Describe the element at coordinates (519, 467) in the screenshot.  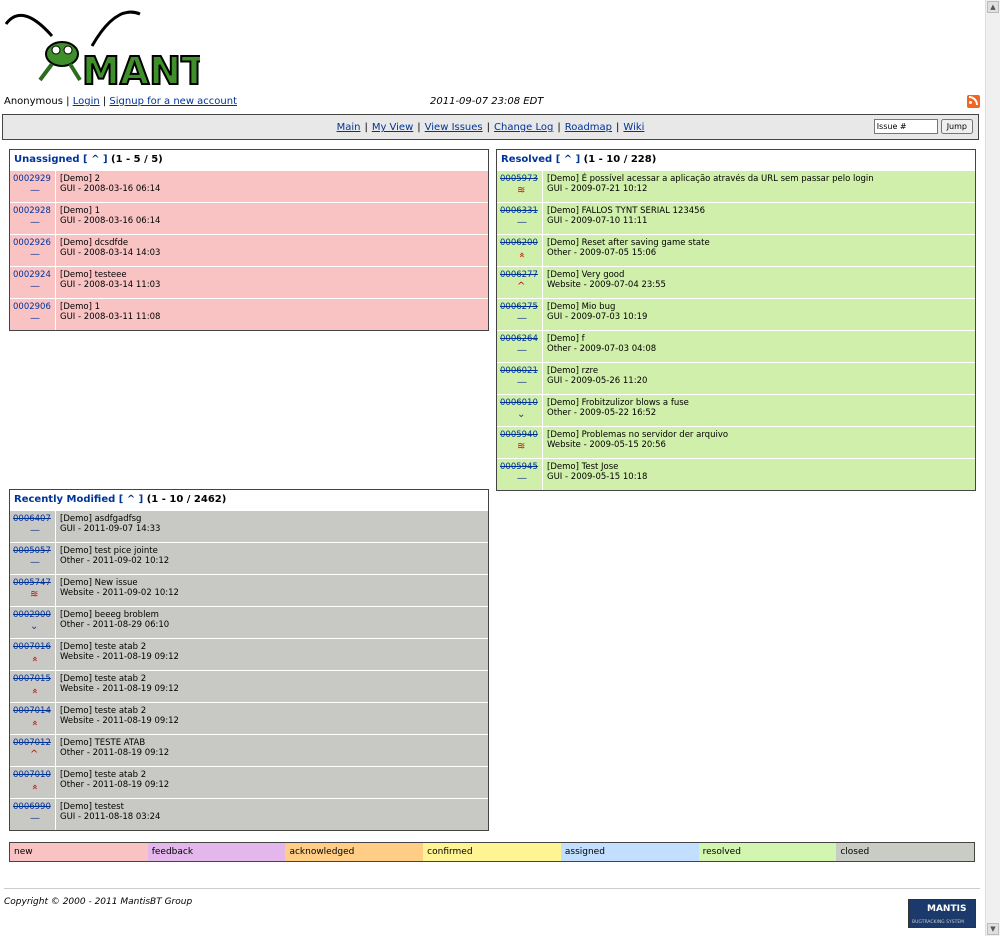
I see `issue-id-link: 0005945` at that location.